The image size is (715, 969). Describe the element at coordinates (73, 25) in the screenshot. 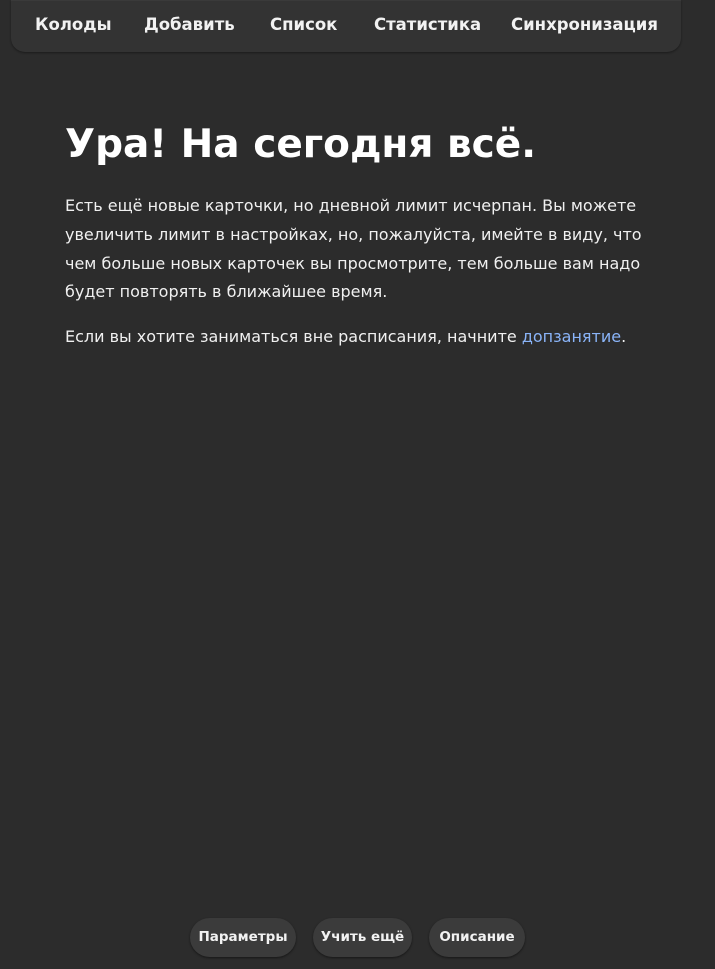

I see `nav-decks: Колоды` at that location.